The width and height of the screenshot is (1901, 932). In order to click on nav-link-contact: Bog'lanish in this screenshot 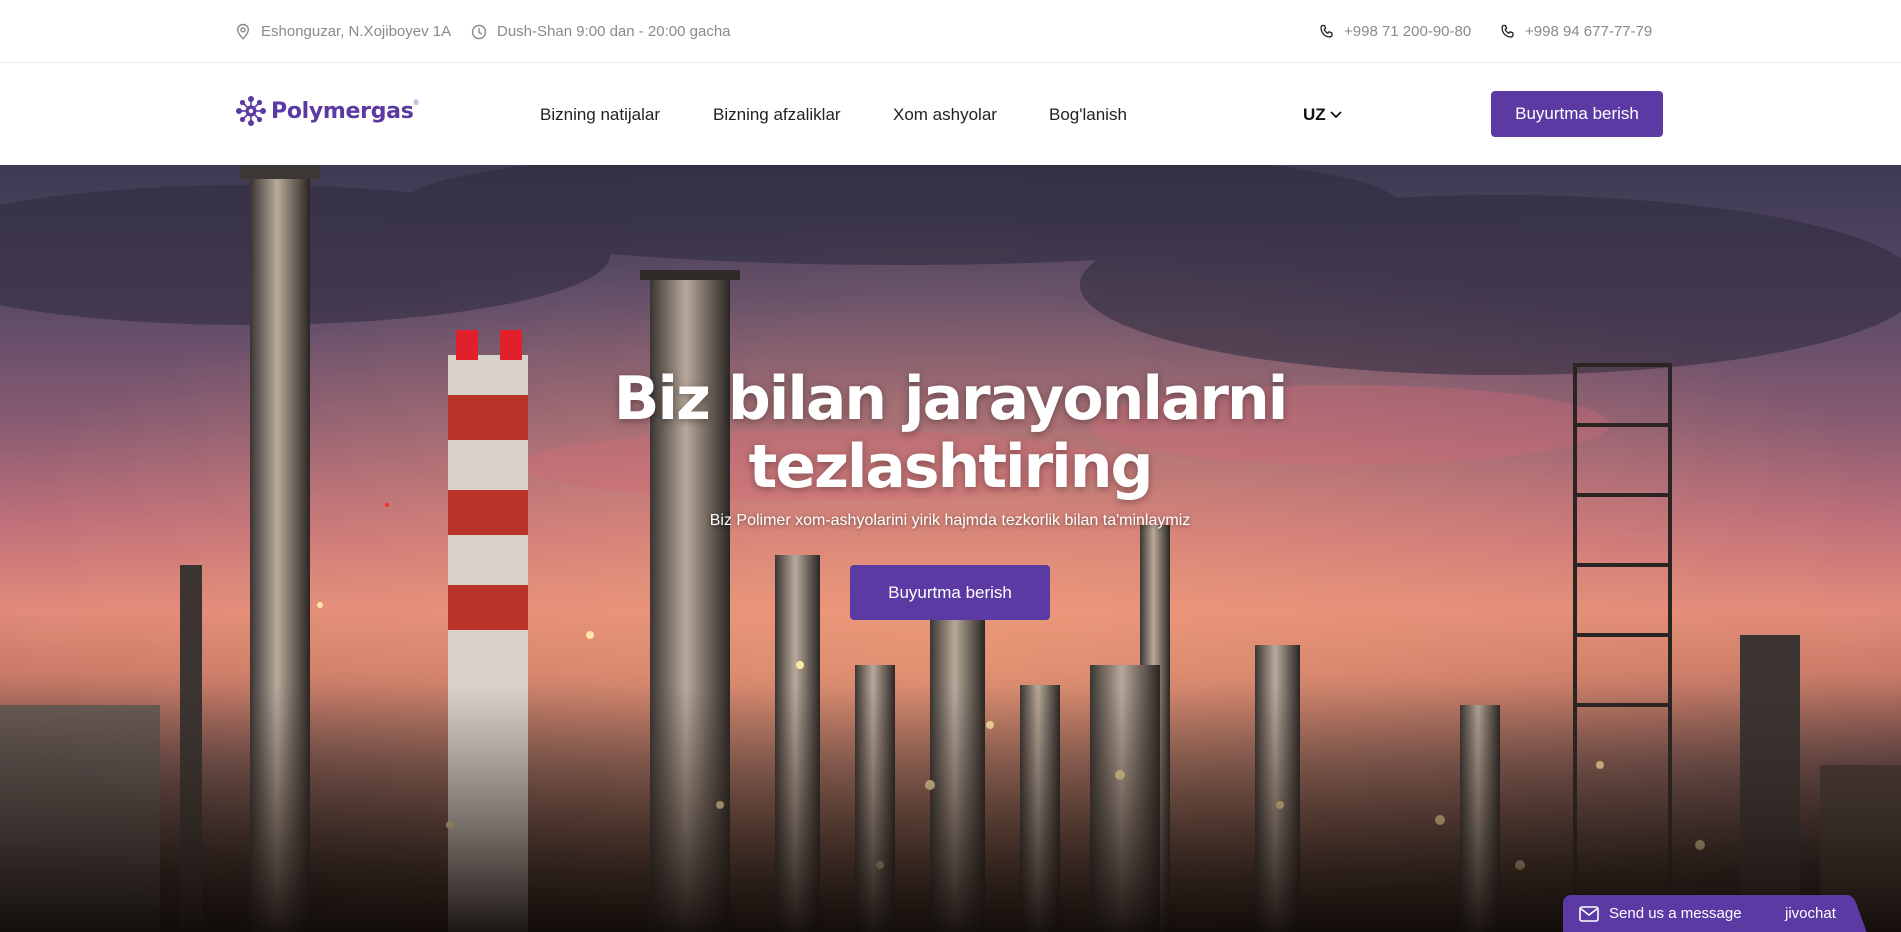, I will do `click(1088, 114)`.